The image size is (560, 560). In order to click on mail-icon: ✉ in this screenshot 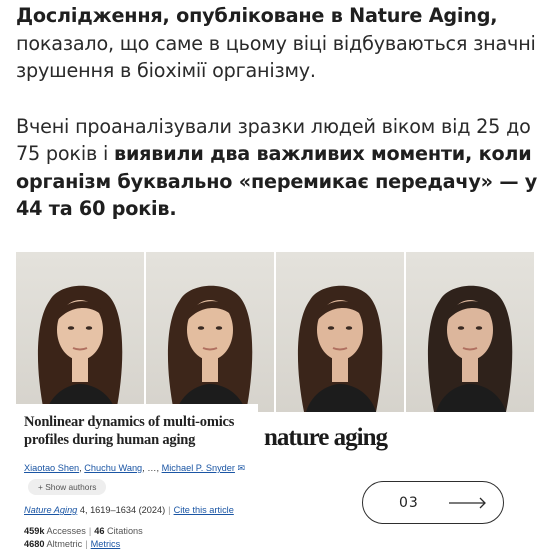, I will do `click(242, 468)`.